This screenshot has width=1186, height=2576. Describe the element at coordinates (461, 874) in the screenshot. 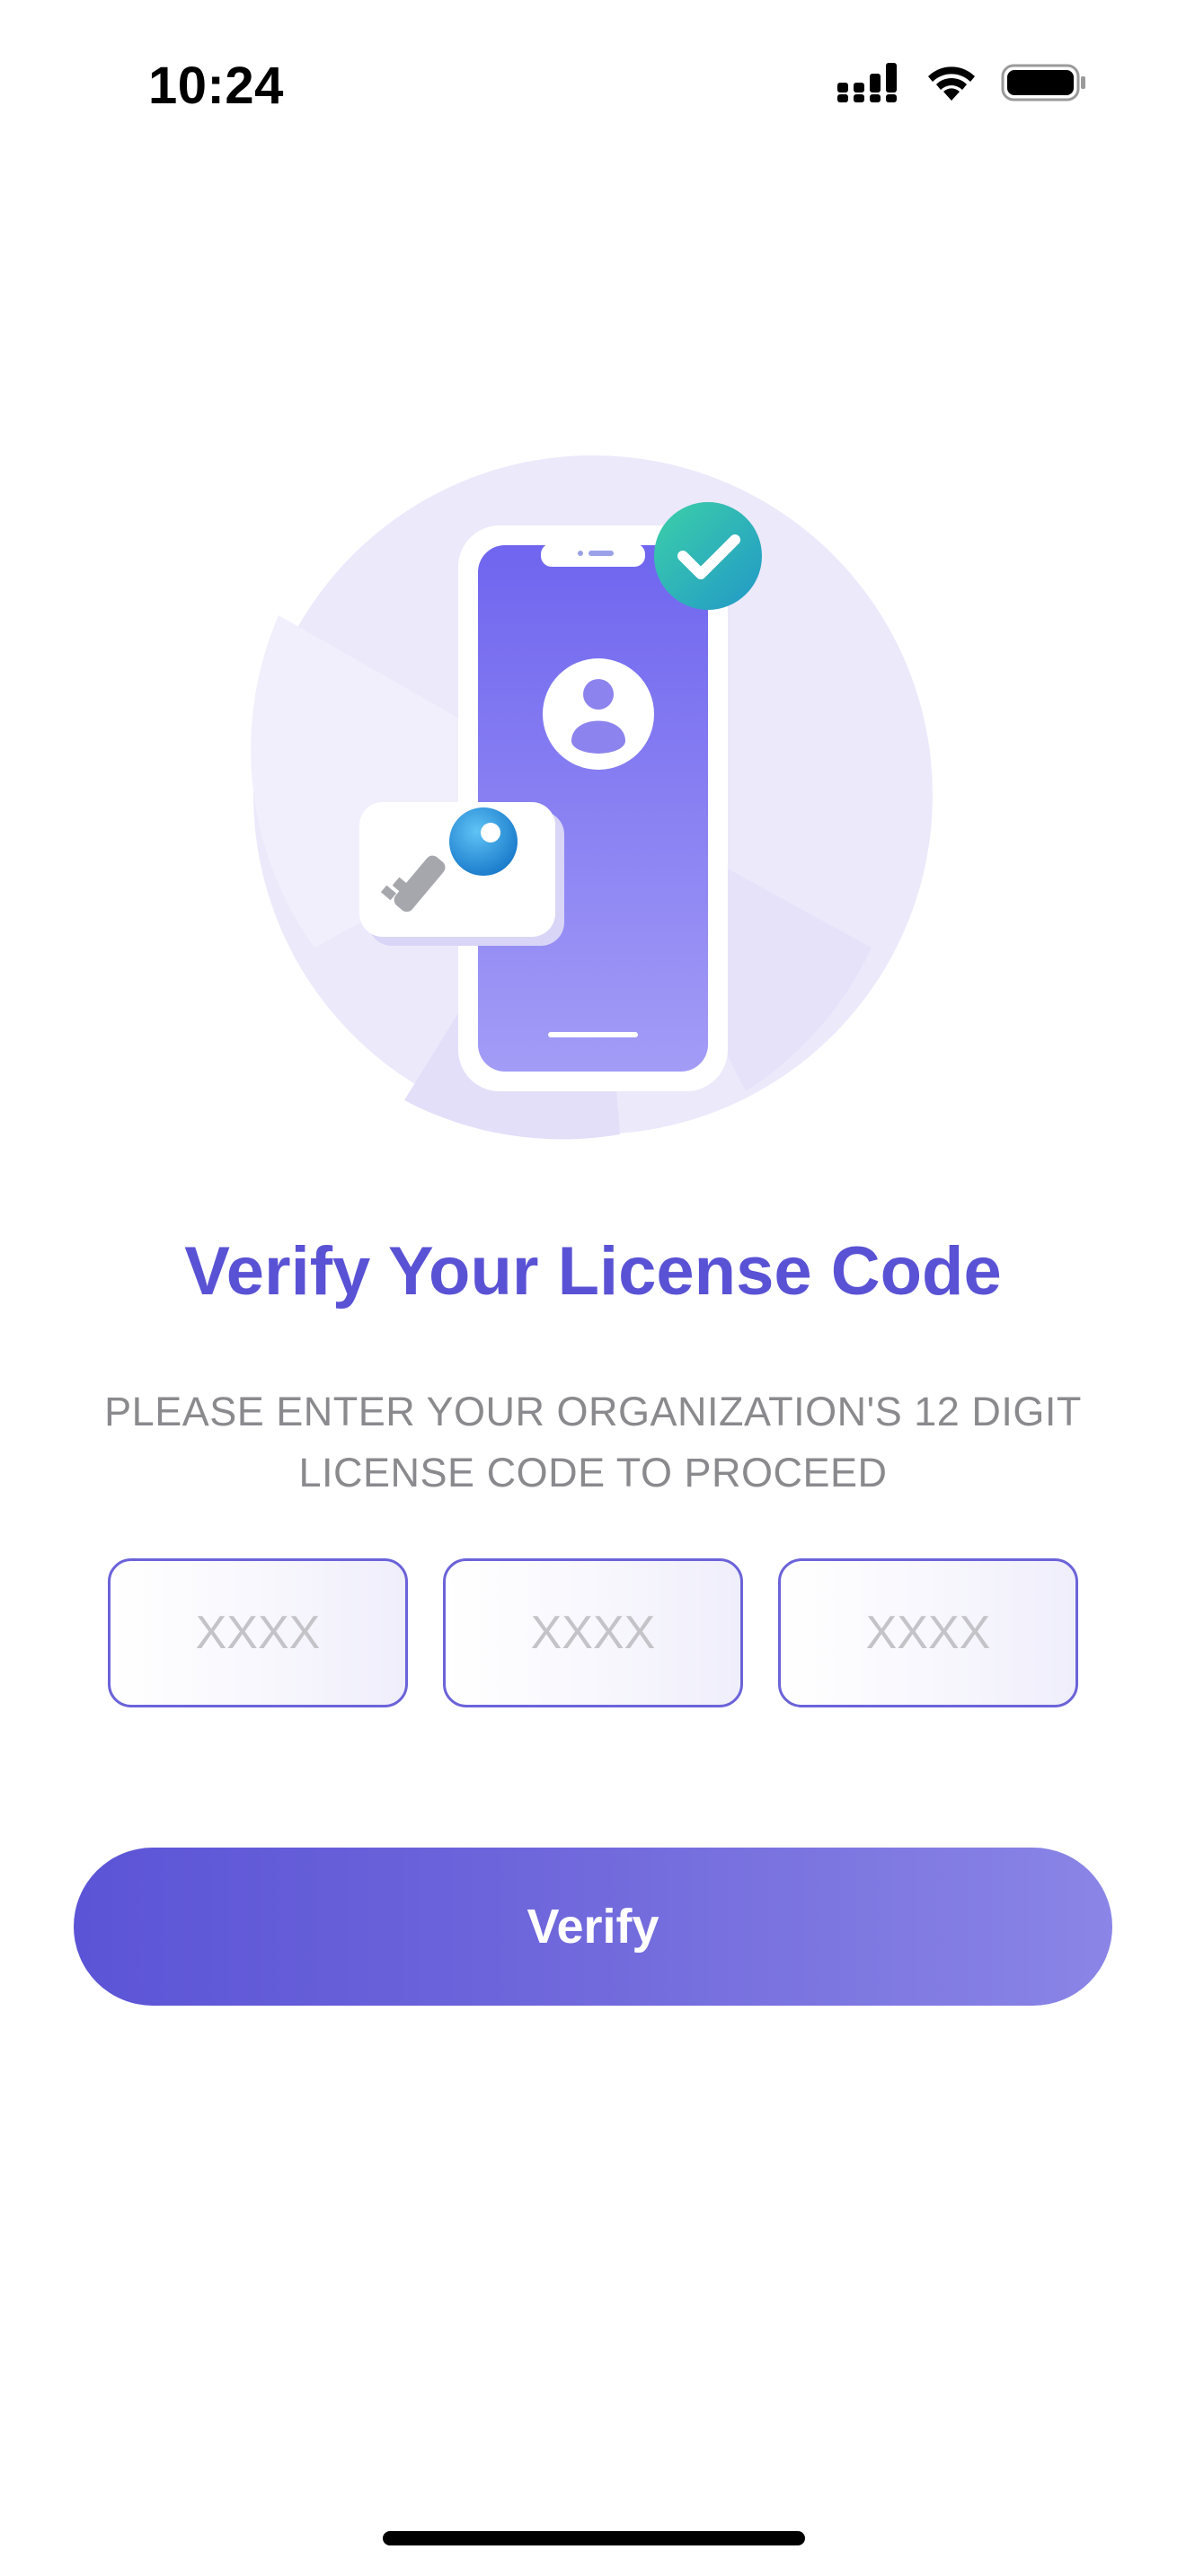

I see `key-icon` at that location.